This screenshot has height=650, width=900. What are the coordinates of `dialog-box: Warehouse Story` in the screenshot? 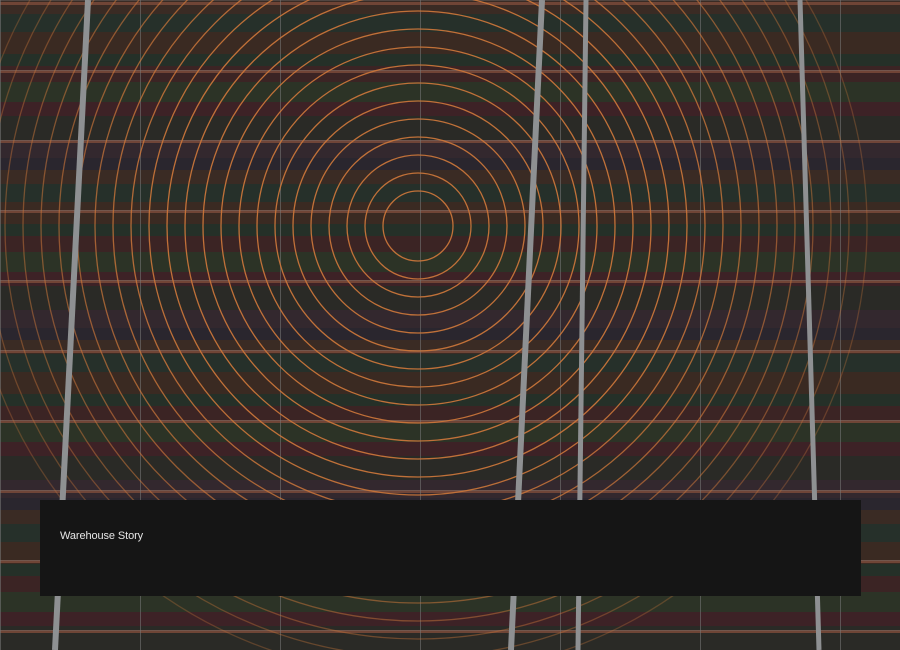 It's located at (450, 548).